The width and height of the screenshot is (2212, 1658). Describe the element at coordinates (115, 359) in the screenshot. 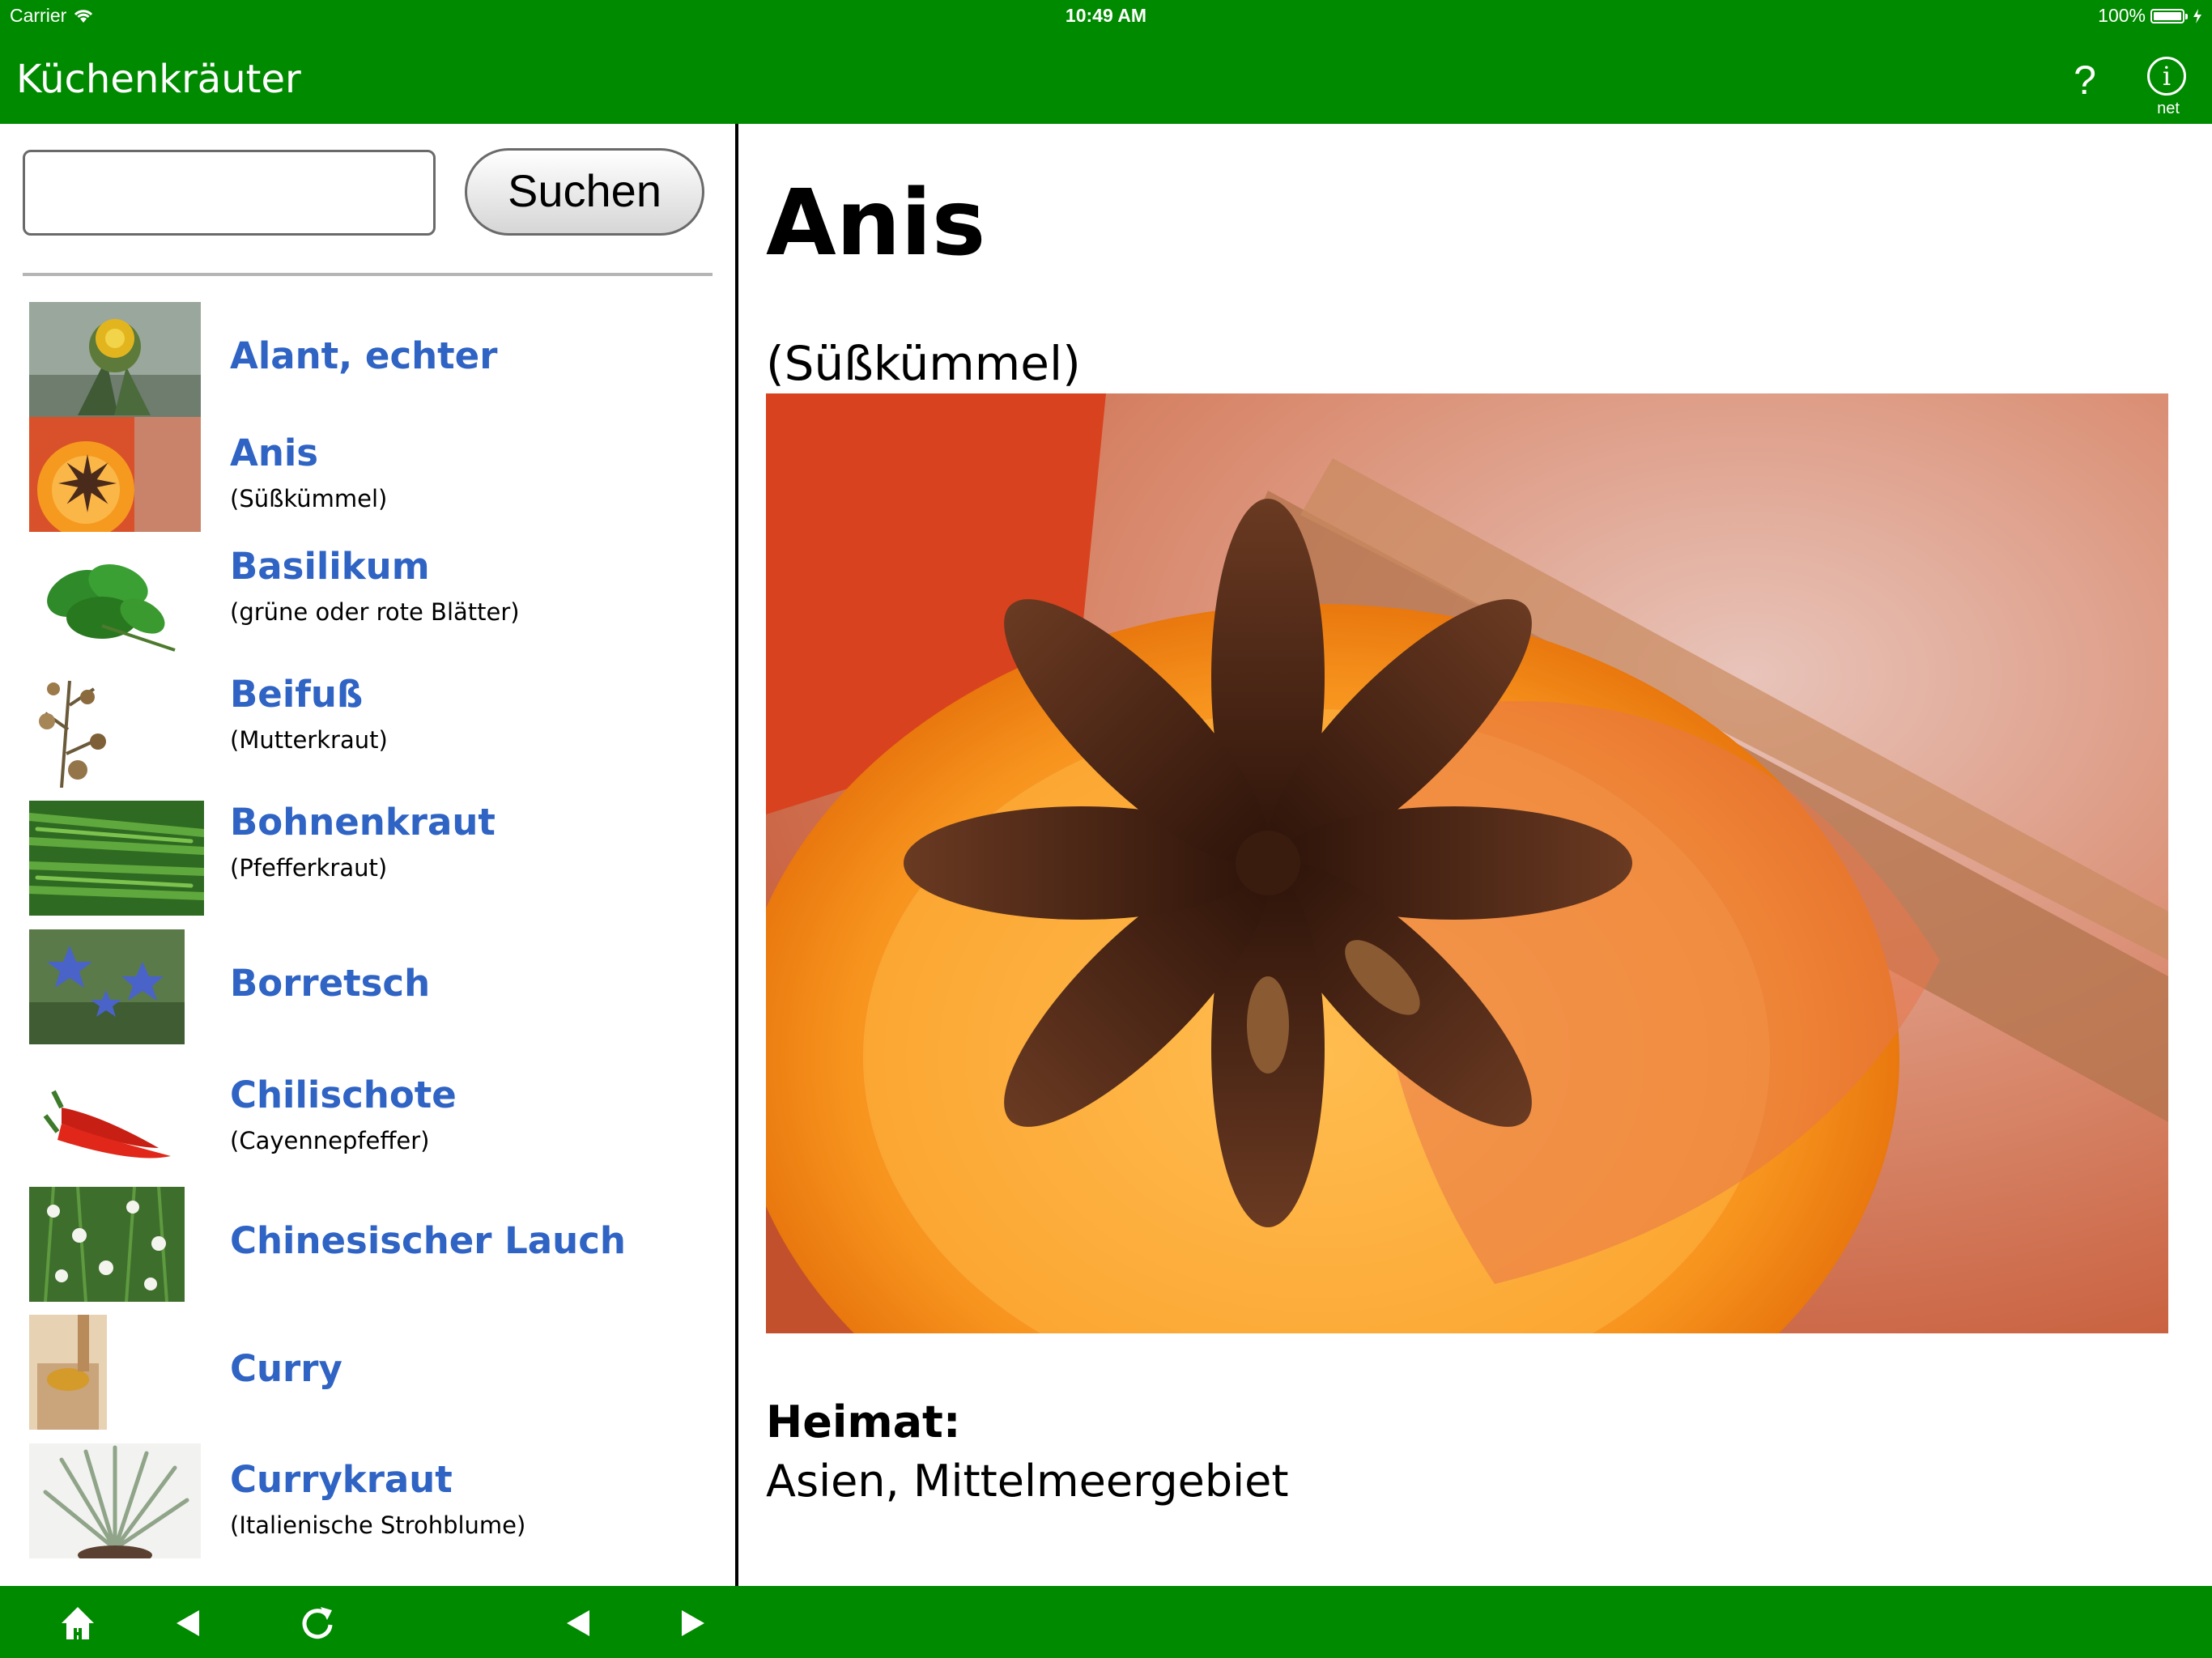

I see `alant-thumbnail` at that location.